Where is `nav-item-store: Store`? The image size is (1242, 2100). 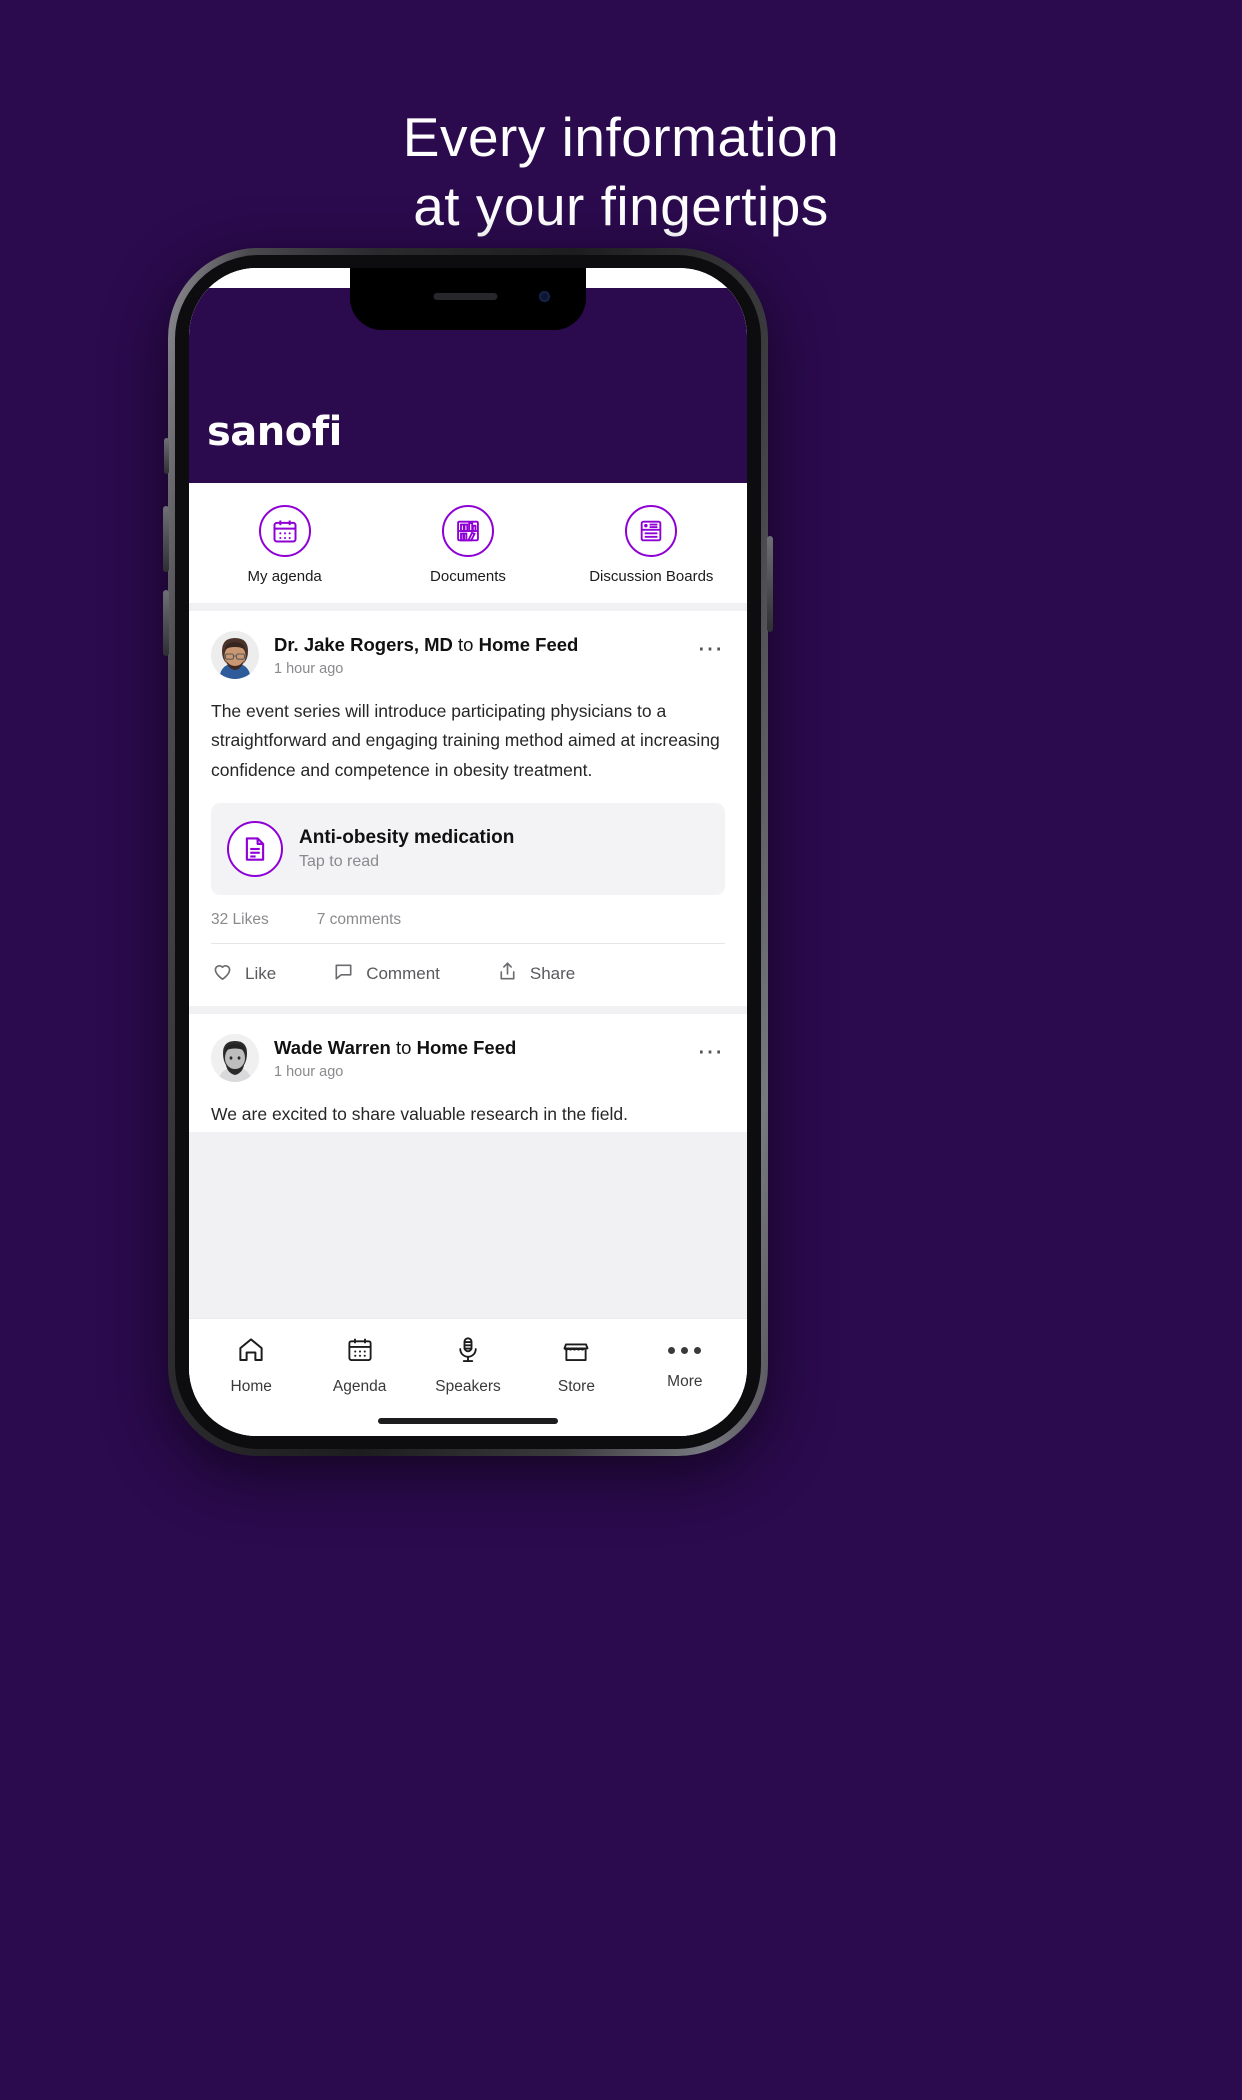 nav-item-store: Store is located at coordinates (576, 1365).